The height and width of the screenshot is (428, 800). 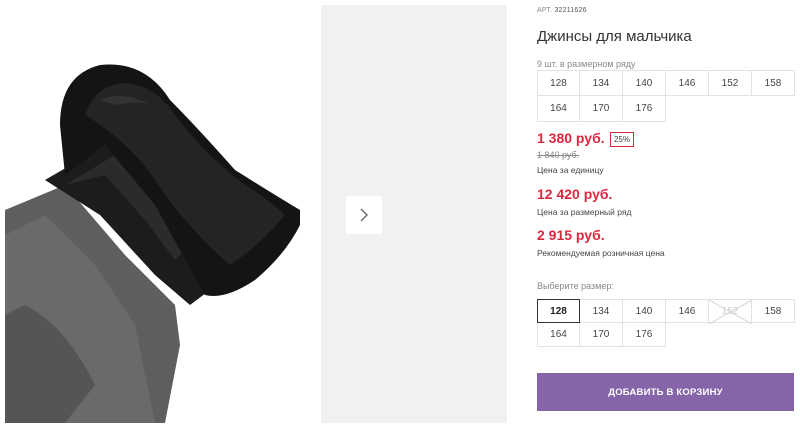 What do you see at coordinates (730, 83) in the screenshot?
I see `size-row-cell: 152` at bounding box center [730, 83].